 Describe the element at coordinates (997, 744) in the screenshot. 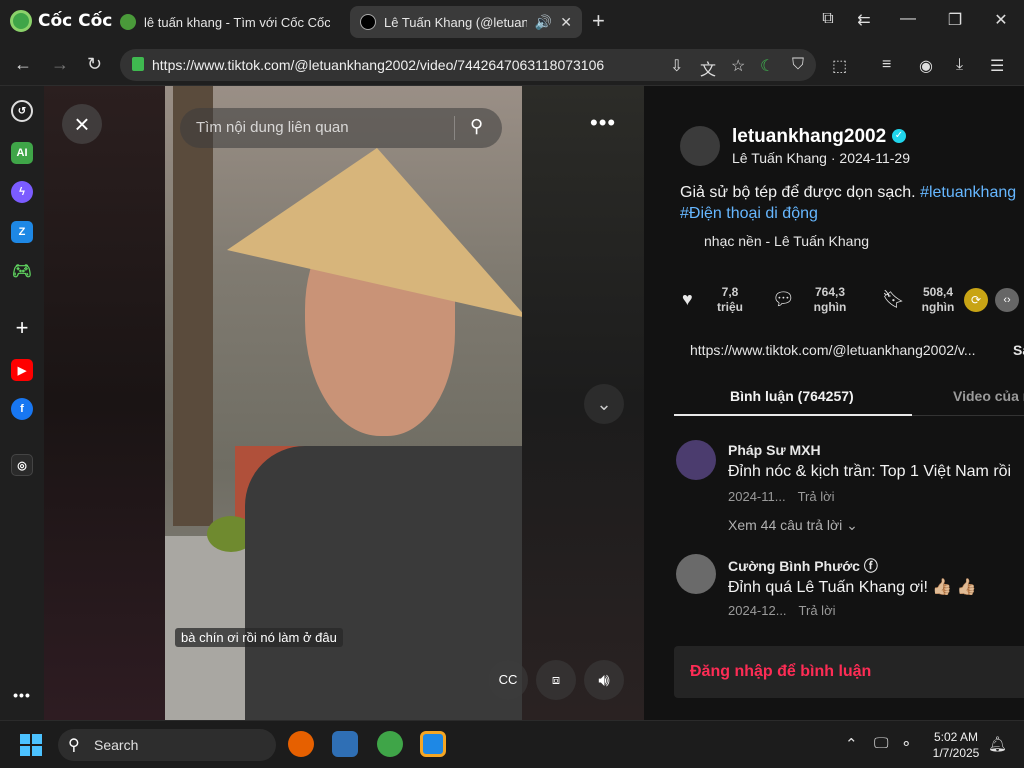

I see `notification-bell-icon: 🔔︎` at that location.